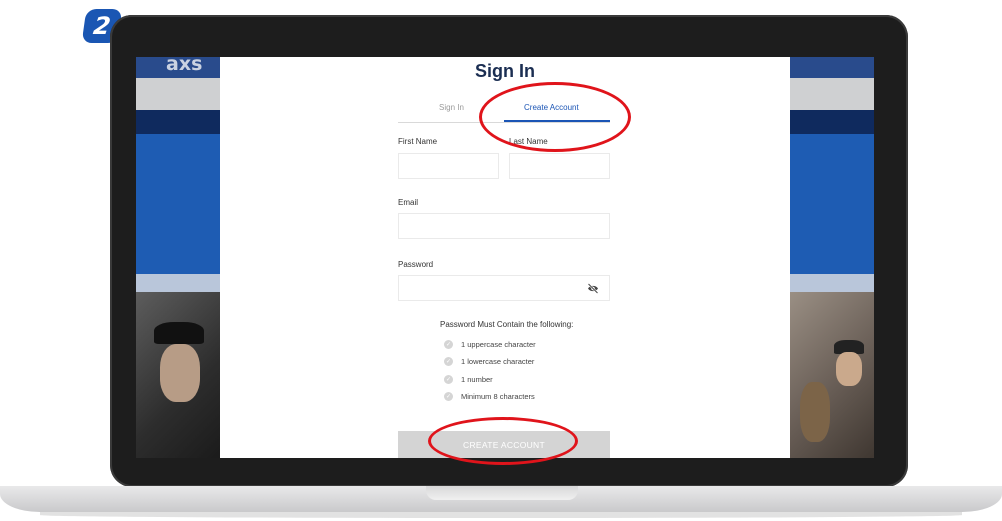 The width and height of the screenshot is (1002, 521). Describe the element at coordinates (507, 324) in the screenshot. I see `password-requirements-title: Password Must Contain the following:` at that location.